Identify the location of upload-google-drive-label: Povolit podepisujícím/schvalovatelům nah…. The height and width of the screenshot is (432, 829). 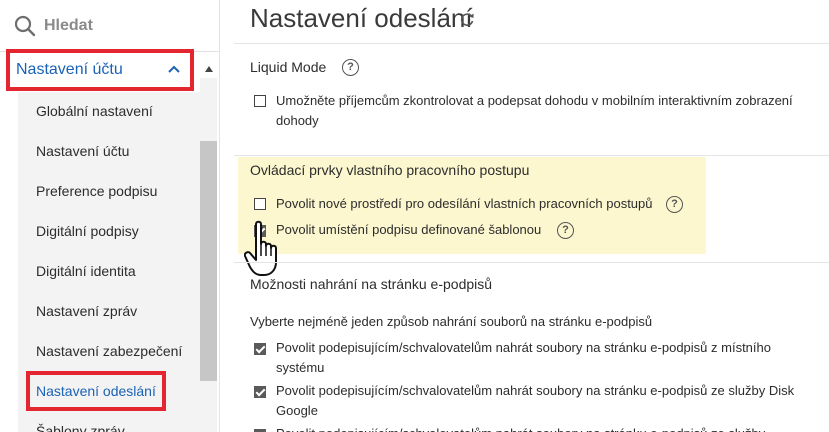
(535, 390).